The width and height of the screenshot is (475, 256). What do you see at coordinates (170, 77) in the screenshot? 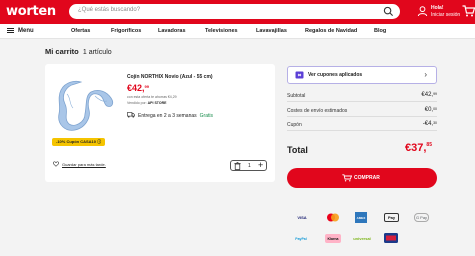
I see `product-title: Cojín NORTHIX Novio (Azul - 55 cm)` at bounding box center [170, 77].